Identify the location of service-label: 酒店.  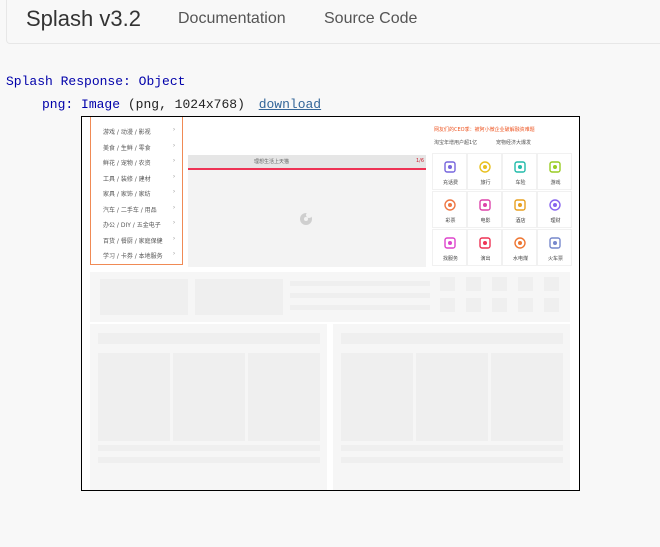
(520, 221).